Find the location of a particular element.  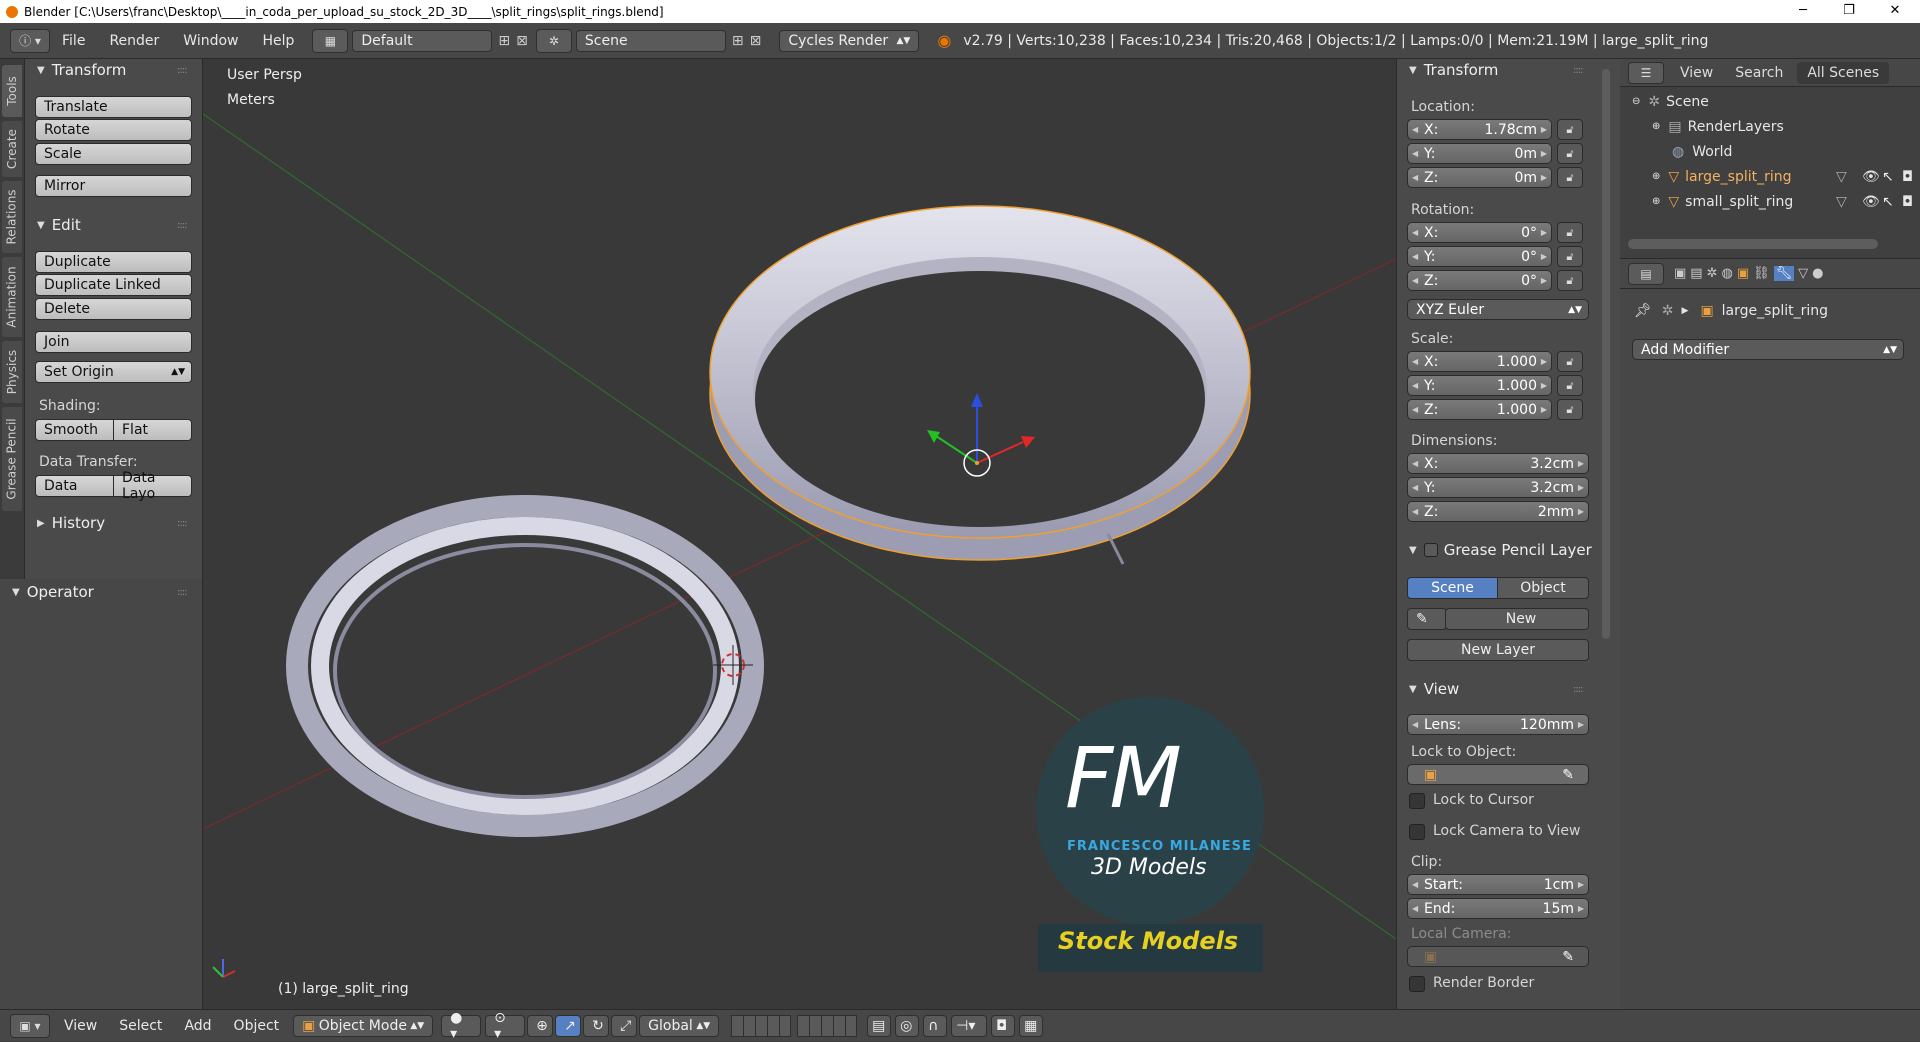

dimension-x-field: ◀ X: 3.2cm ▶ is located at coordinates (1498, 463).